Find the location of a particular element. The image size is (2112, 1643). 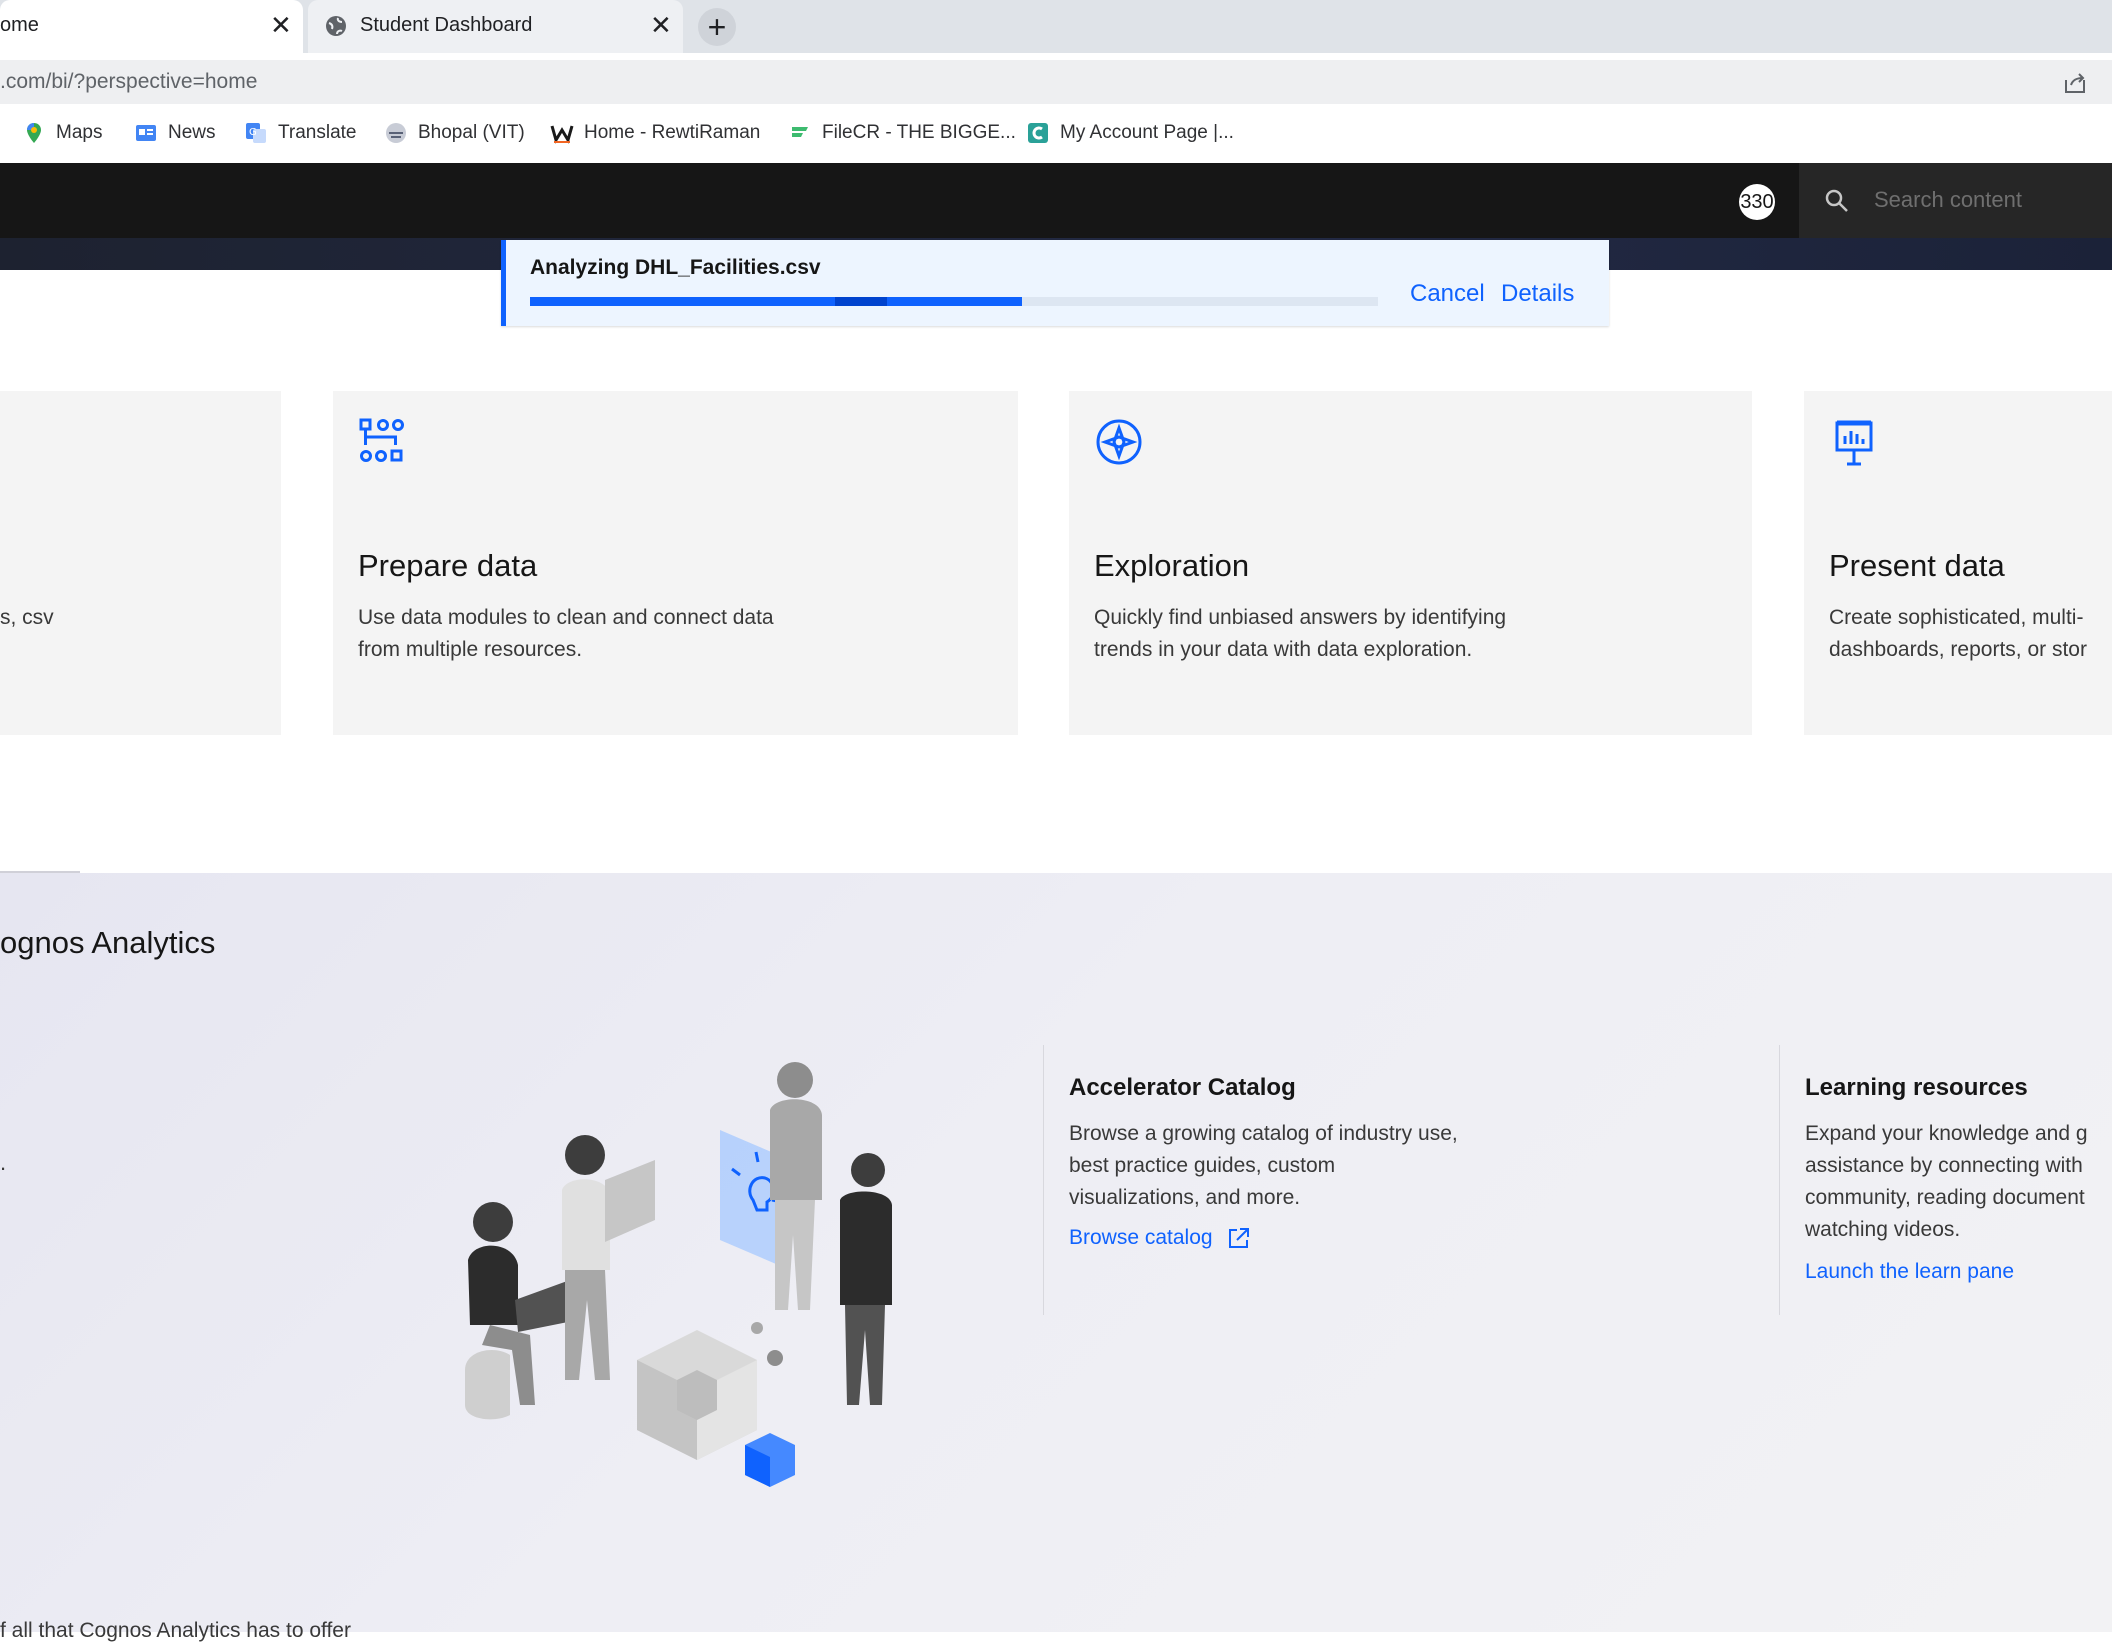

bookmark-label: Bhopal (VIT) is located at coordinates (471, 132).